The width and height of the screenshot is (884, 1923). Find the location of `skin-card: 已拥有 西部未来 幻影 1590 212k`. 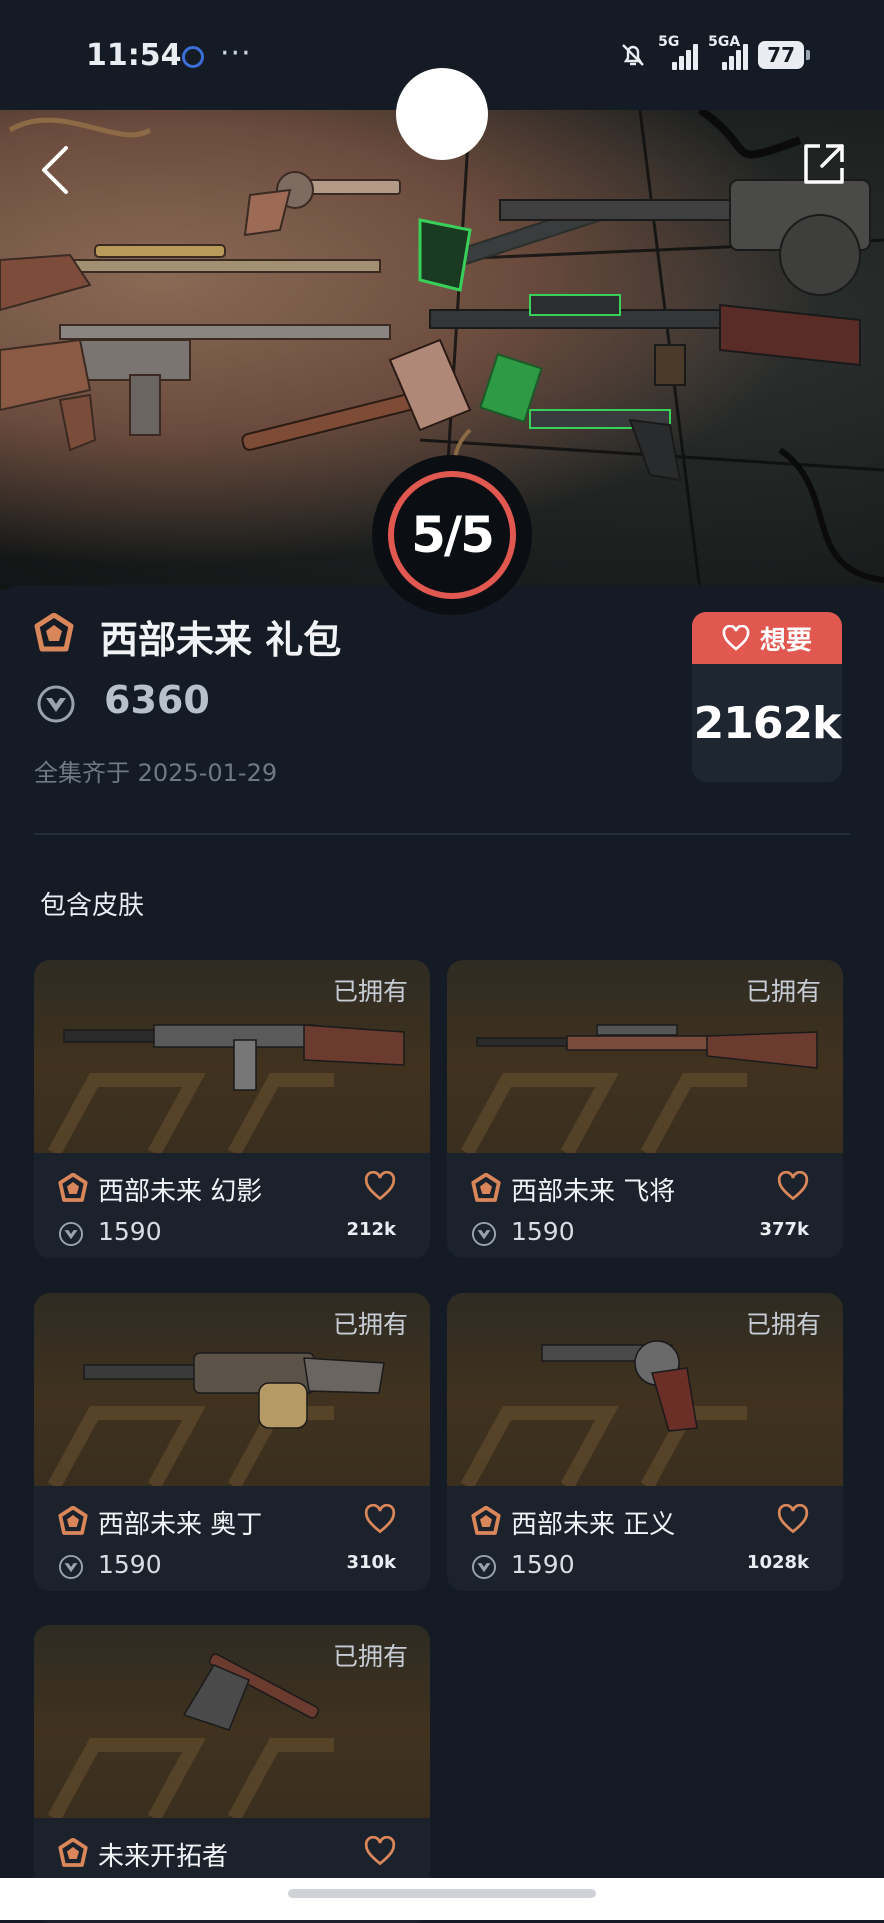

skin-card: 已拥有 西部未来 幻影 1590 212k is located at coordinates (232, 1109).